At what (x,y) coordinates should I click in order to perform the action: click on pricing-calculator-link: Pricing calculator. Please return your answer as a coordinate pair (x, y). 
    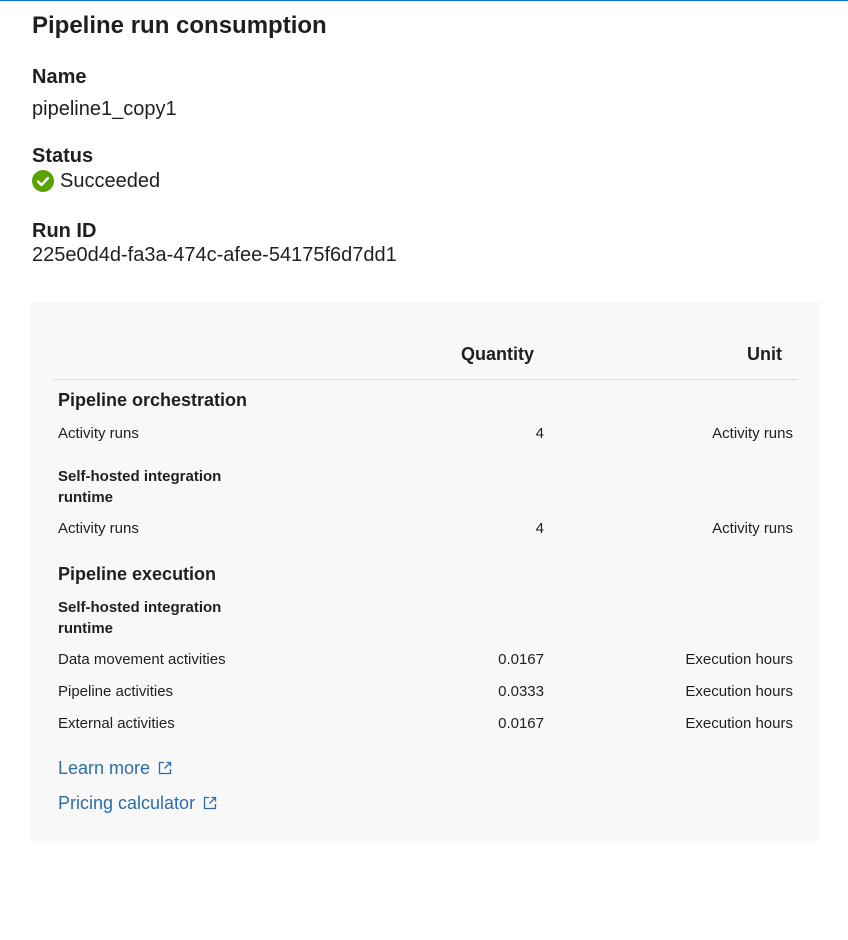
    Looking at the image, I should click on (138, 803).